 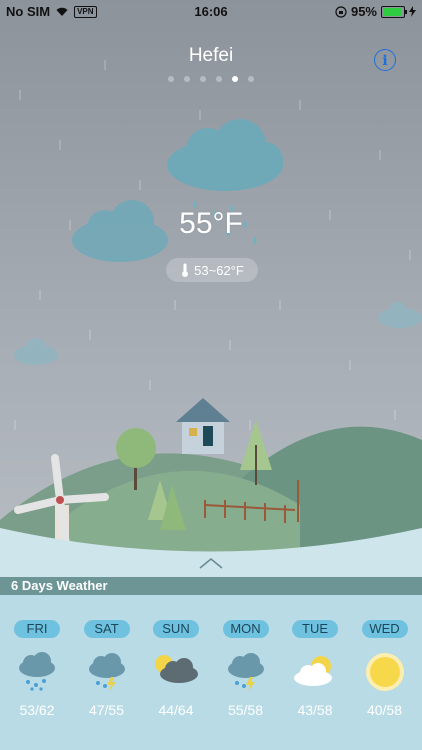 I want to click on forecast-day-label: FRI, so click(x=37, y=629).